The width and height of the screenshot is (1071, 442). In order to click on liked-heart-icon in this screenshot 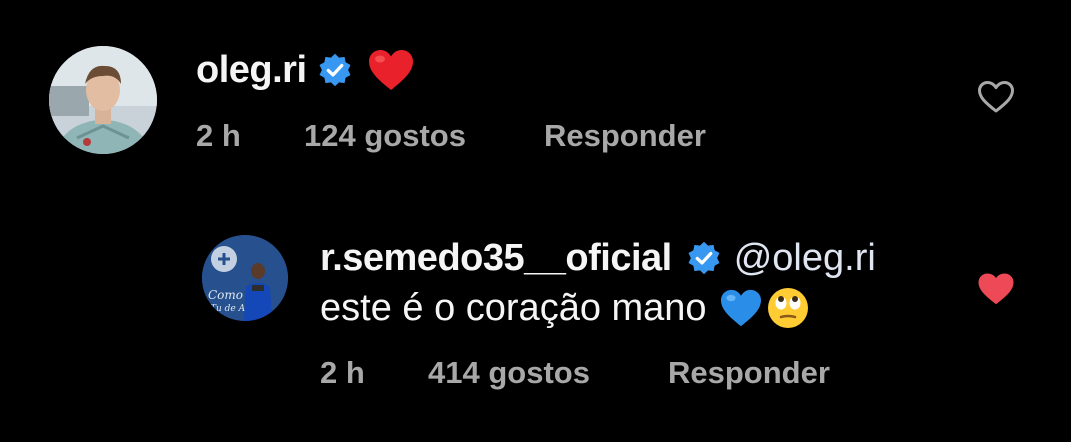, I will do `click(996, 289)`.